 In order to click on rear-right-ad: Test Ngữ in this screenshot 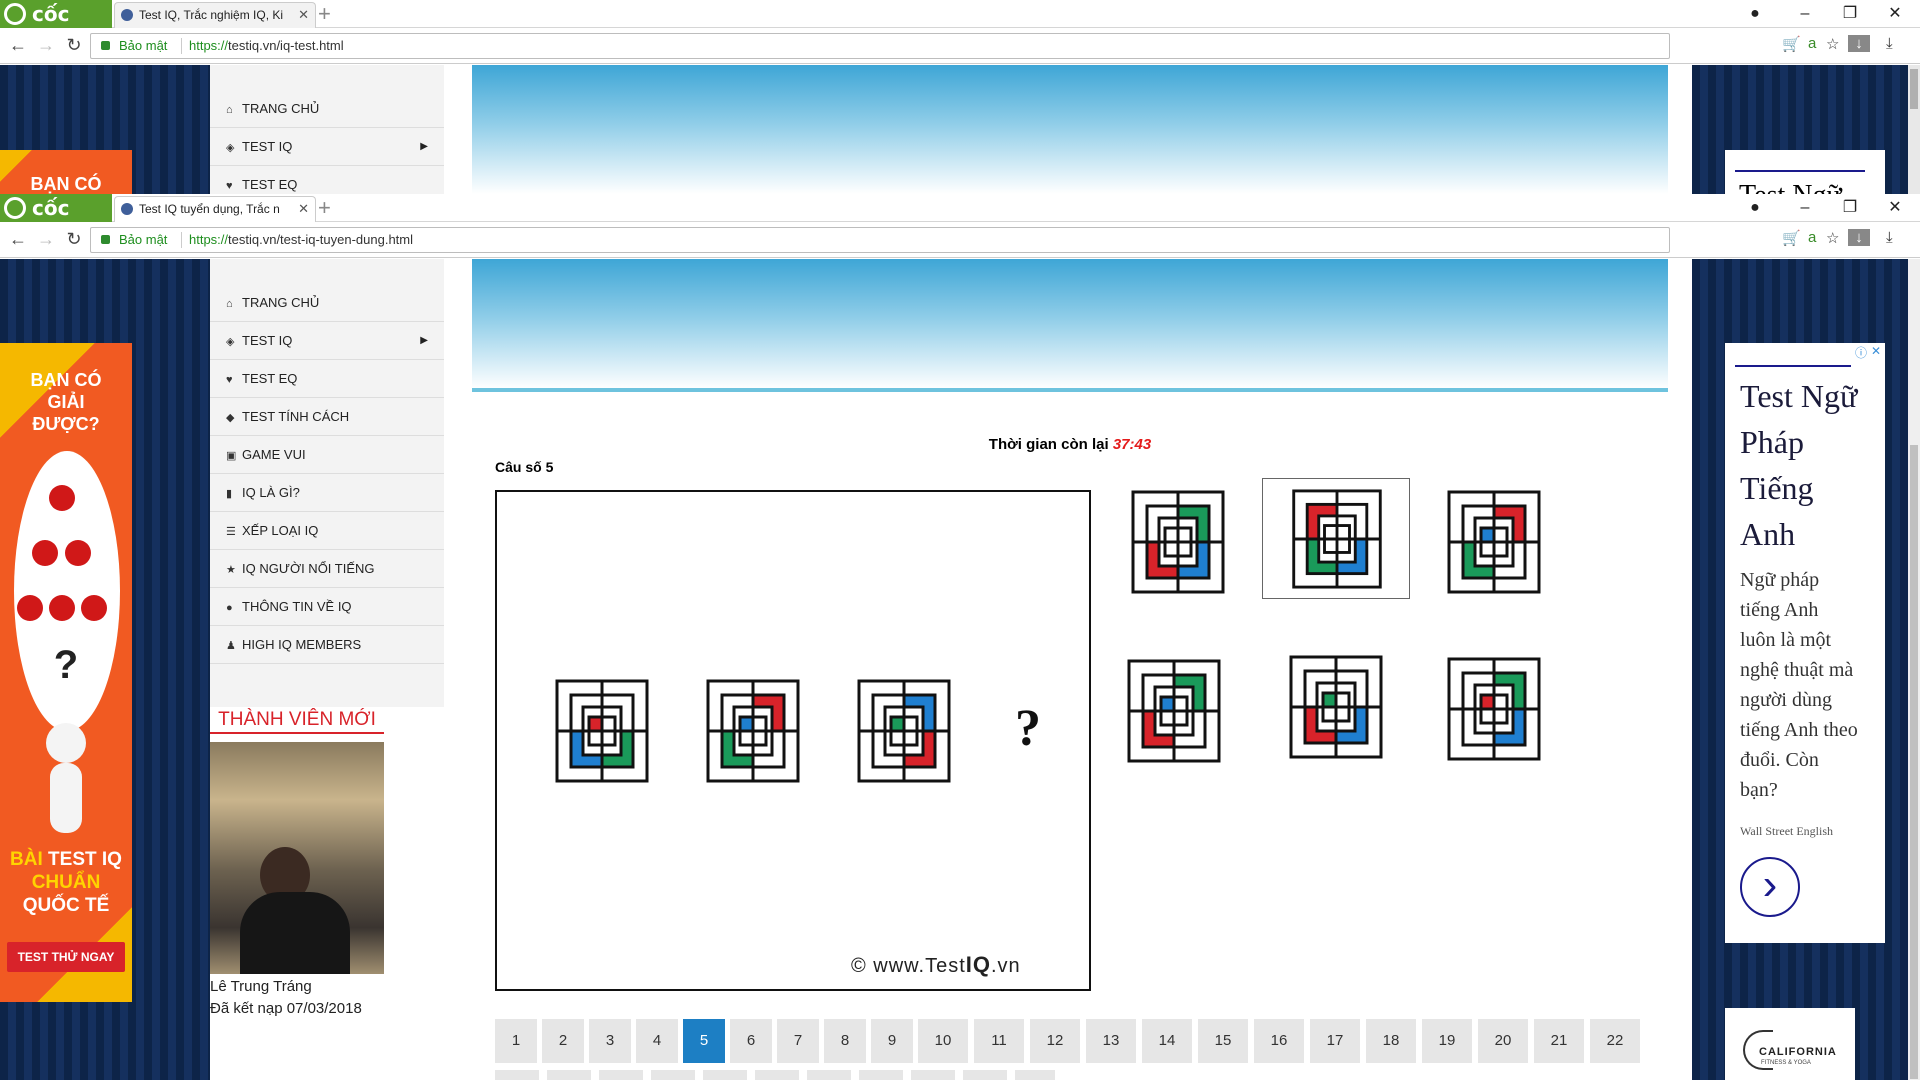, I will do `click(1805, 172)`.